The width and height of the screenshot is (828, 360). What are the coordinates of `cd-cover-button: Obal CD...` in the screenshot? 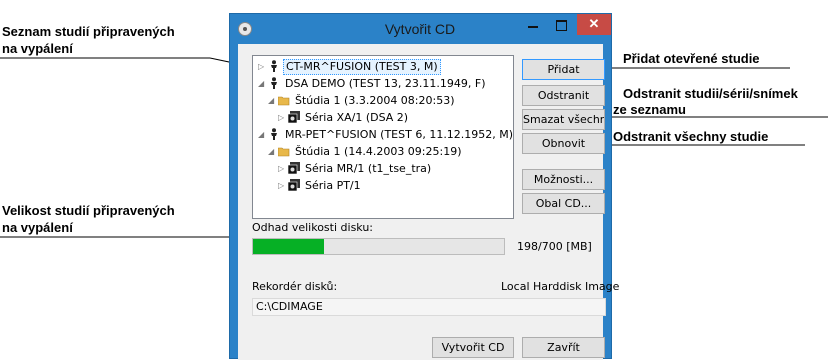 It's located at (563, 203).